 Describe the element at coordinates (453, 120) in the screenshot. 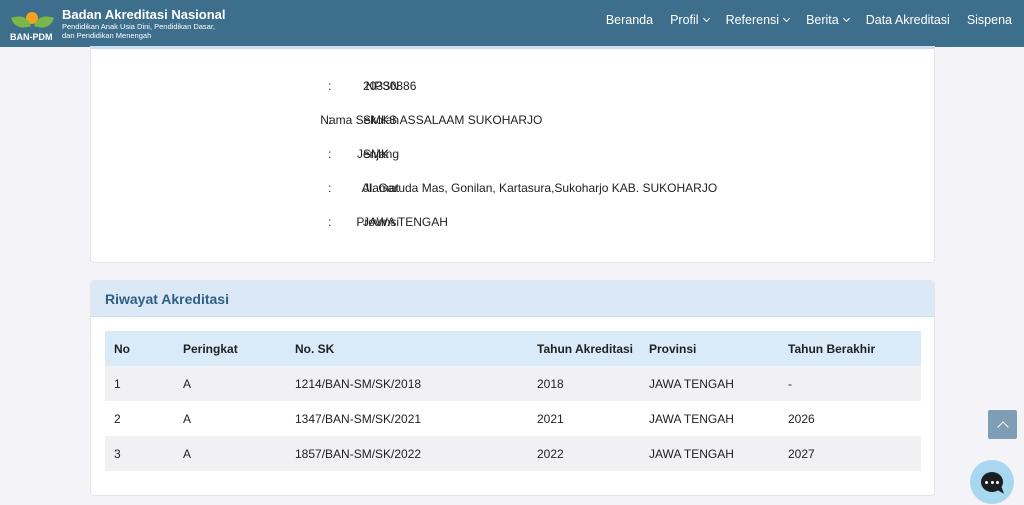

I see `info-value: SMKS ASSALAAM SUKOHARJO` at that location.